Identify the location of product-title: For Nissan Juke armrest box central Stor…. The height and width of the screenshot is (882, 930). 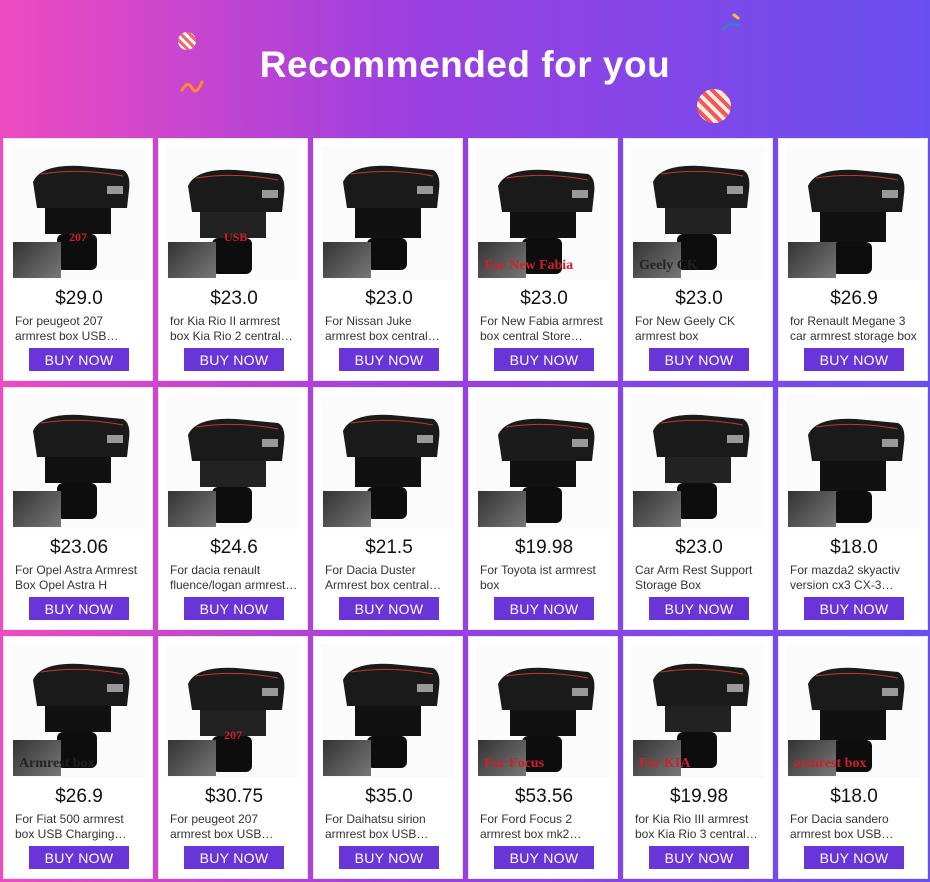
(389, 329).